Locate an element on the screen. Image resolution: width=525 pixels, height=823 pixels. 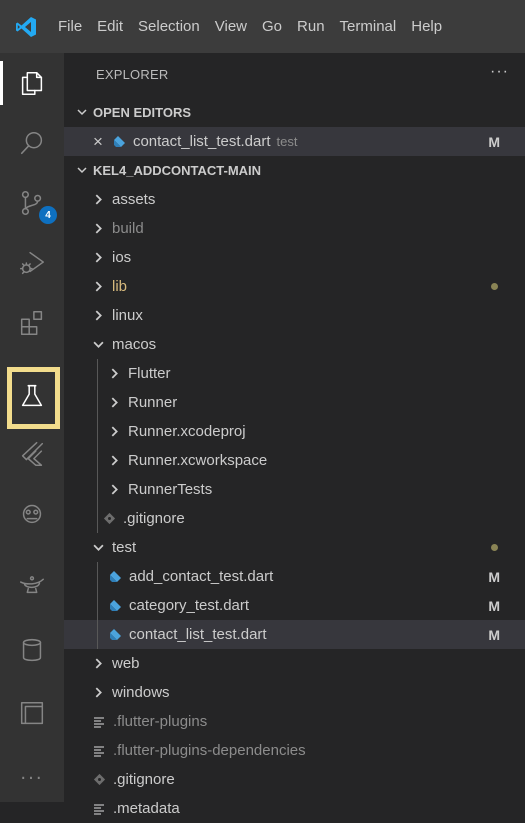
extensions-icon is located at coordinates (32, 323).